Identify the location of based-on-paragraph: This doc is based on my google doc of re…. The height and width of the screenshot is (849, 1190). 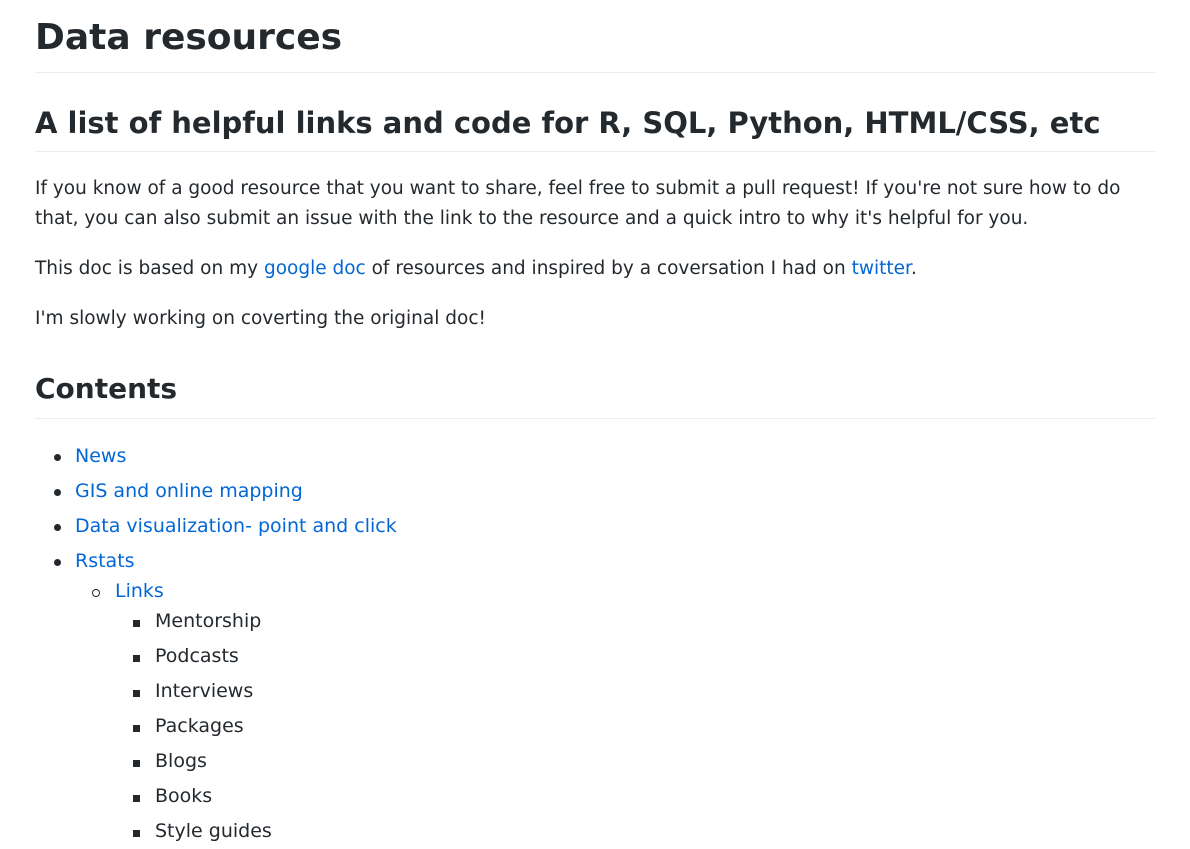
(595, 269).